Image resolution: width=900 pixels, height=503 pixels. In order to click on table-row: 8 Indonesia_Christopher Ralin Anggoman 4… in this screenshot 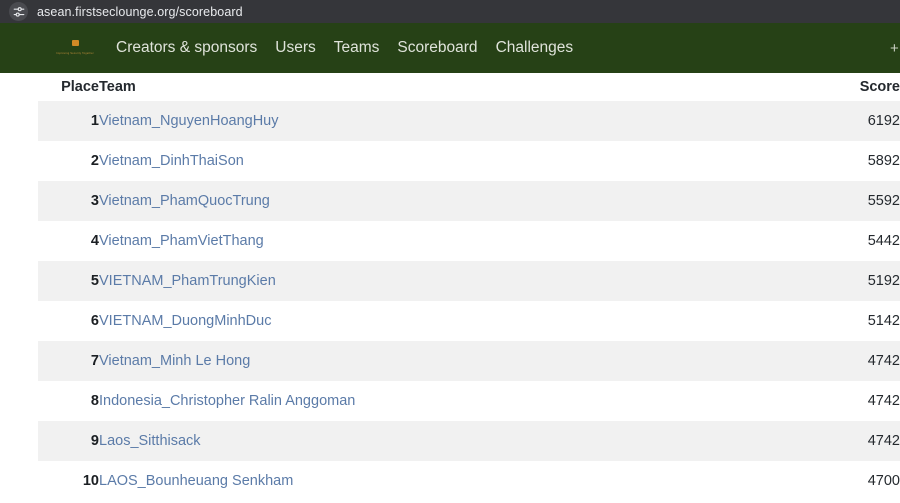, I will do `click(450, 401)`.